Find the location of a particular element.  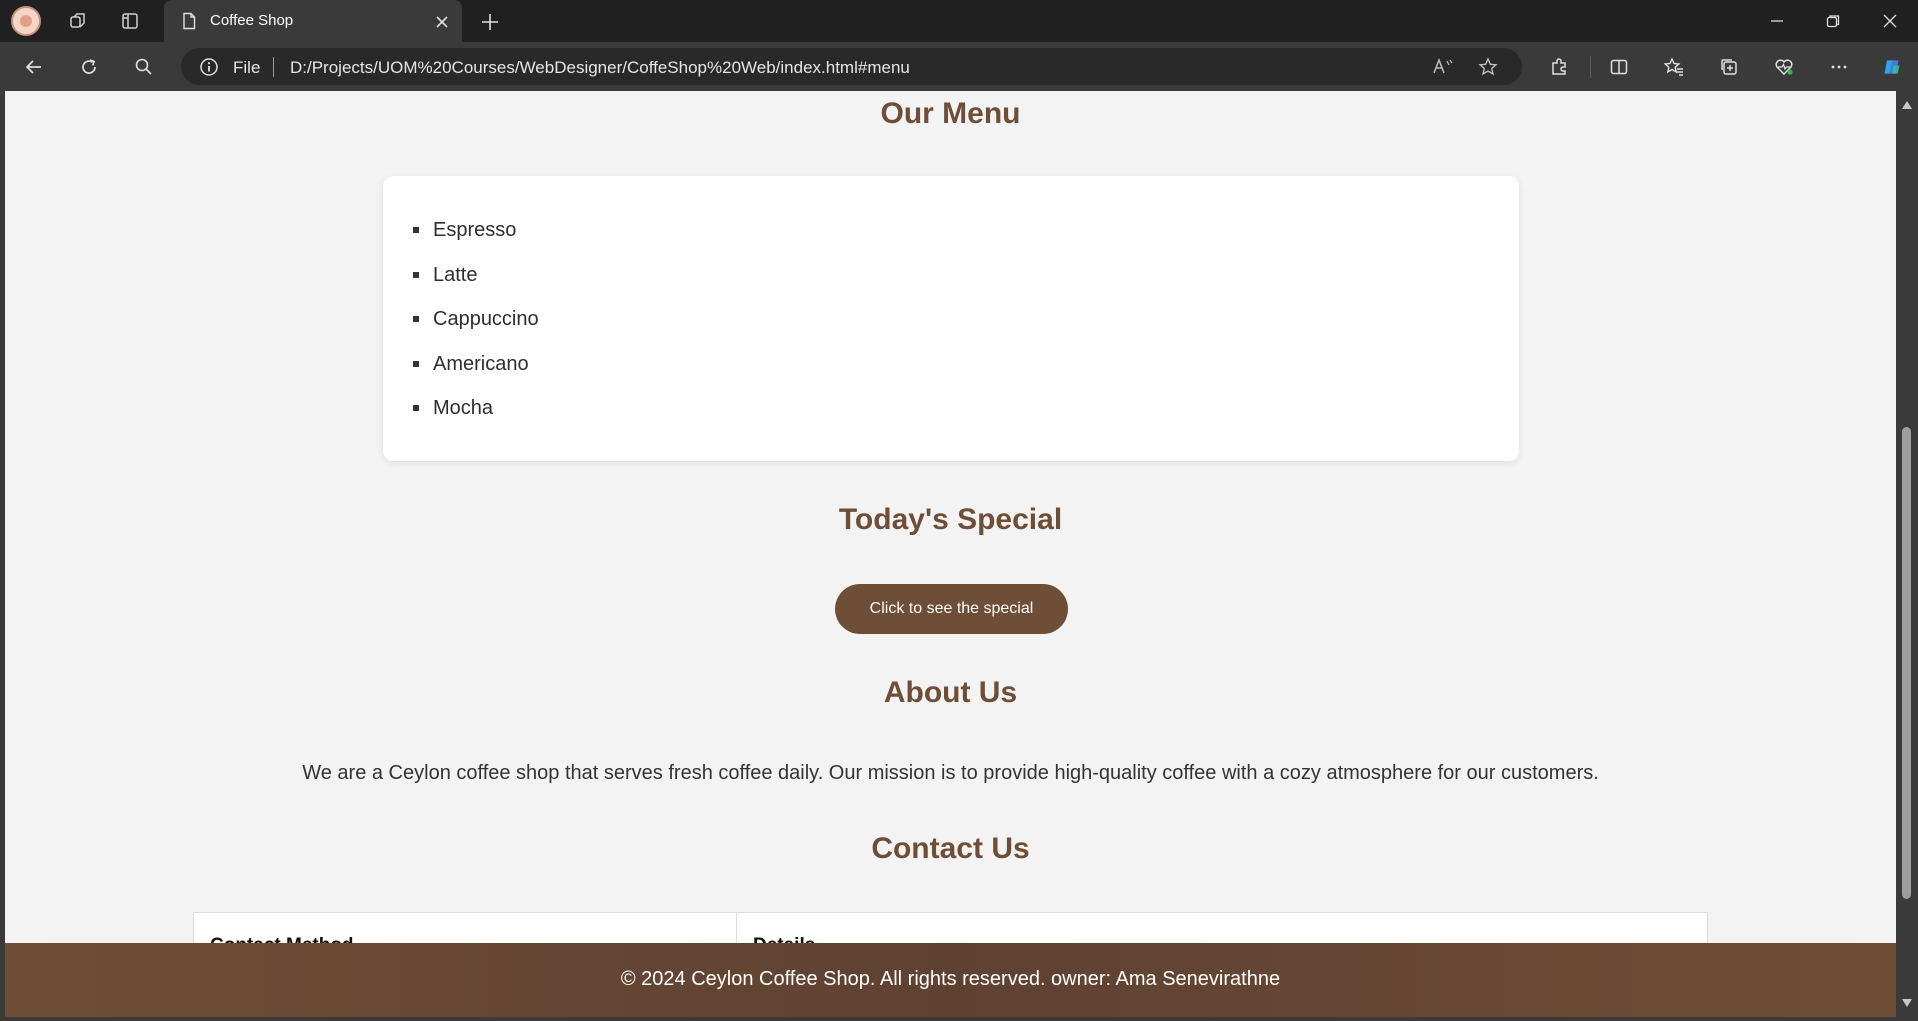

split-screen-button is located at coordinates (1619, 67).